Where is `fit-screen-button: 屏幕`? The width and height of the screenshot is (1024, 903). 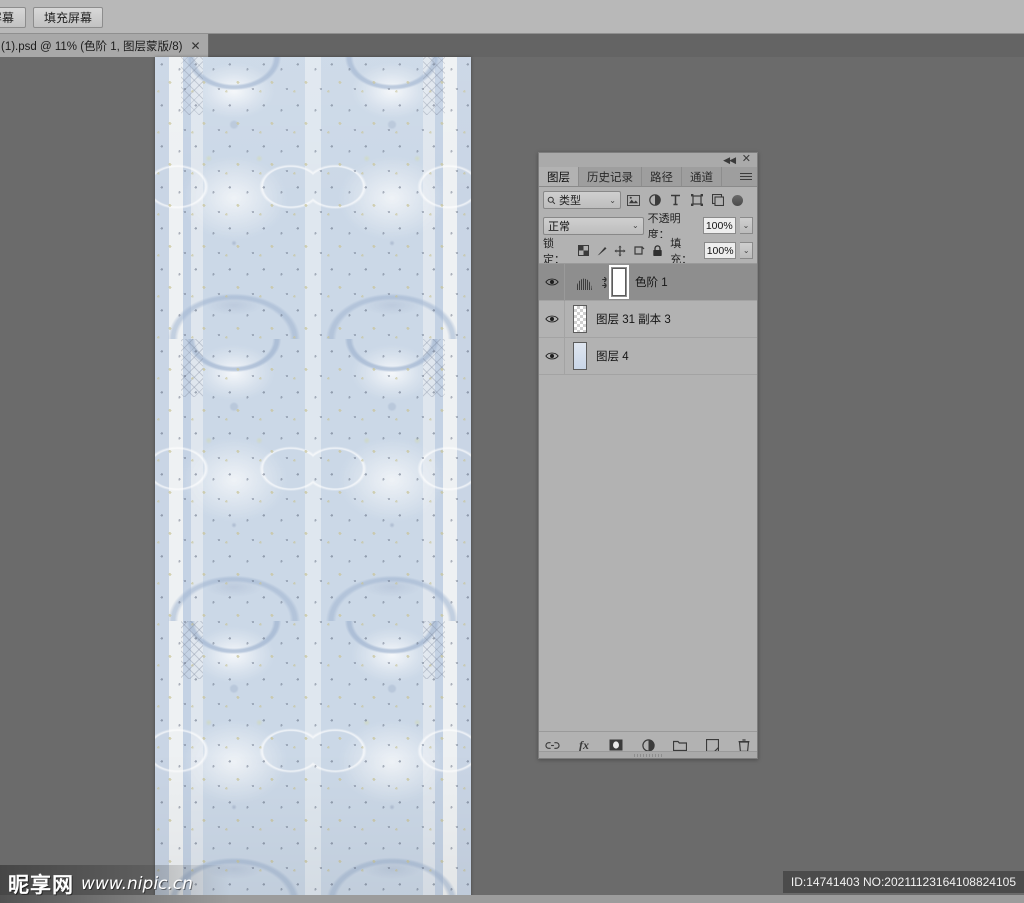 fit-screen-button: 屏幕 is located at coordinates (13, 17).